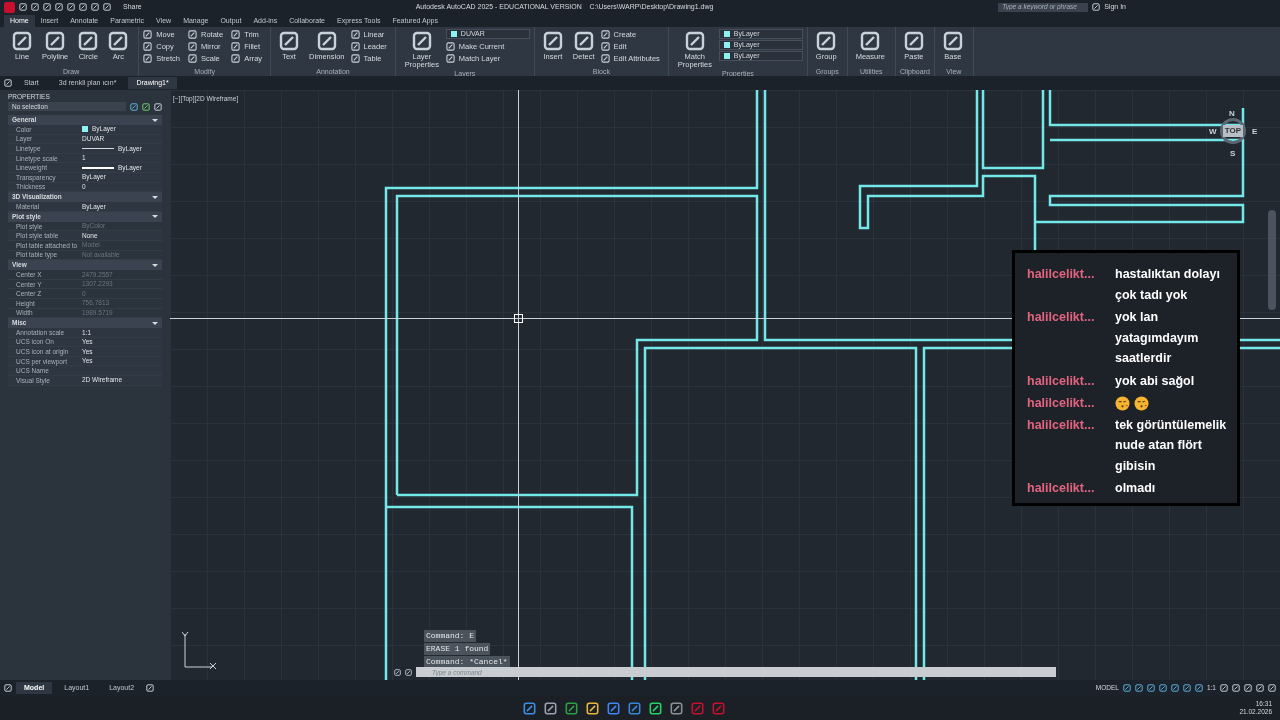  What do you see at coordinates (98, 167) in the screenshot?
I see `lineweight-icon` at bounding box center [98, 167].